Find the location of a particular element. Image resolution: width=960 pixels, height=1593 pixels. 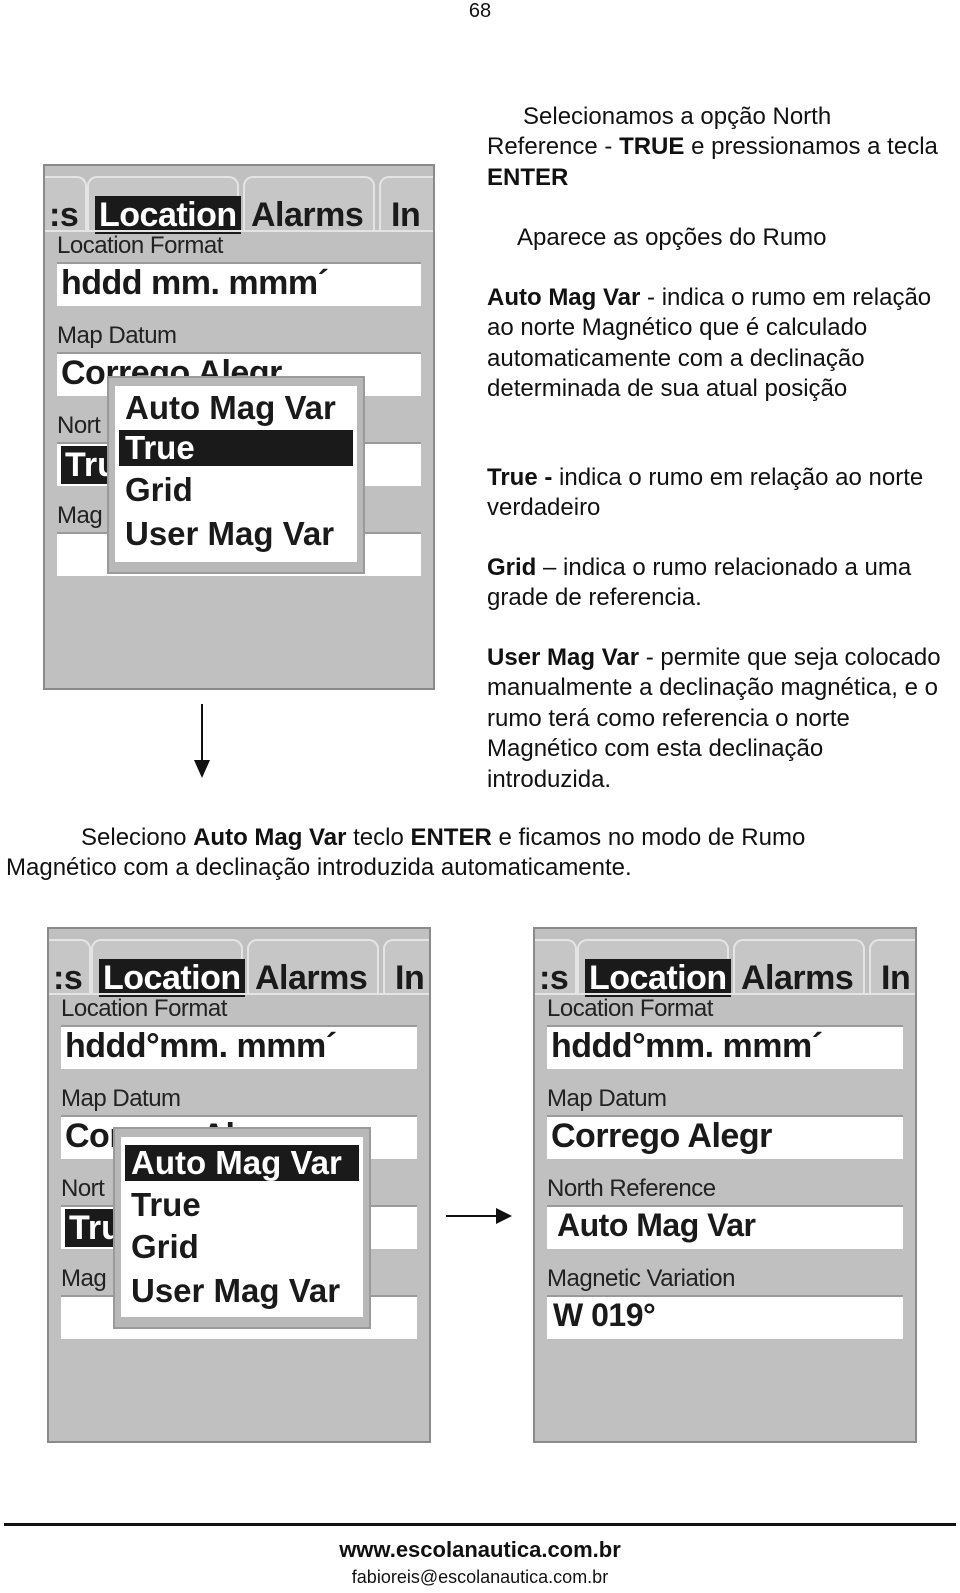

map-datum-field: Corrego Alegr is located at coordinates (725, 1137).